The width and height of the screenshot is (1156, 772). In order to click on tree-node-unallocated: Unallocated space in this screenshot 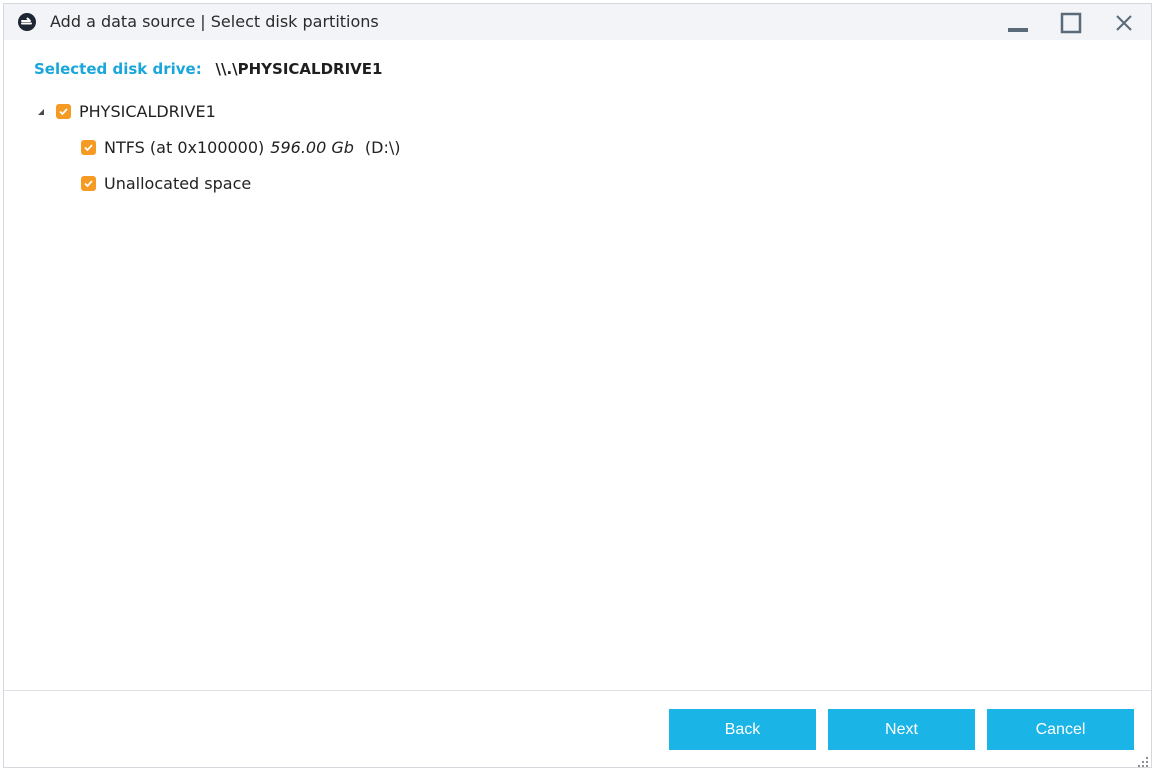, I will do `click(166, 183)`.